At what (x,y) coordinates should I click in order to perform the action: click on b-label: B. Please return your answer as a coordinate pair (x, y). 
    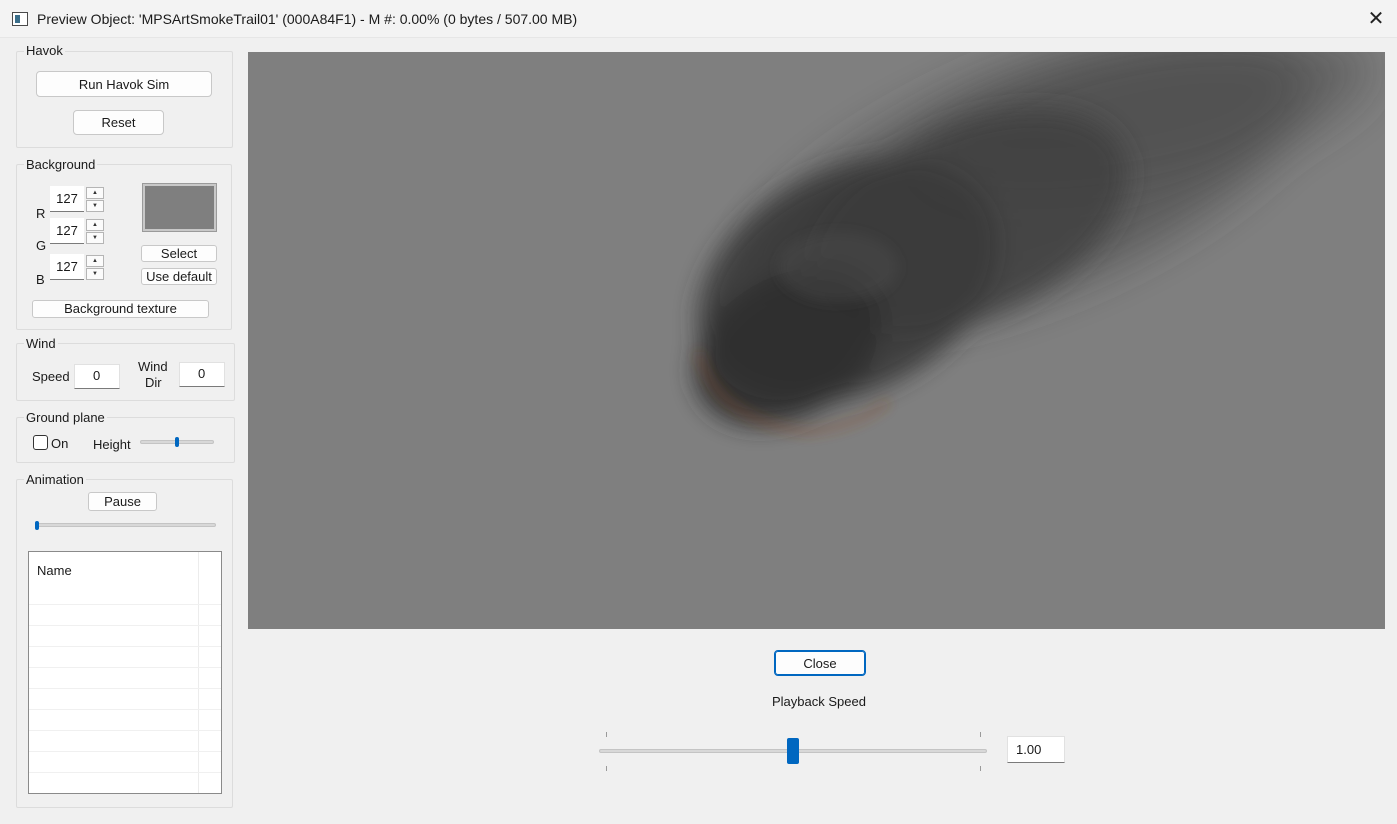
    Looking at the image, I should click on (40, 279).